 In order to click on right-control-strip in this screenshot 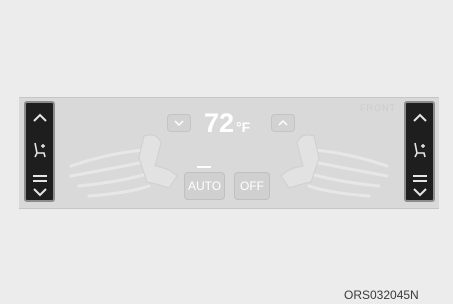, I will do `click(419, 151)`.